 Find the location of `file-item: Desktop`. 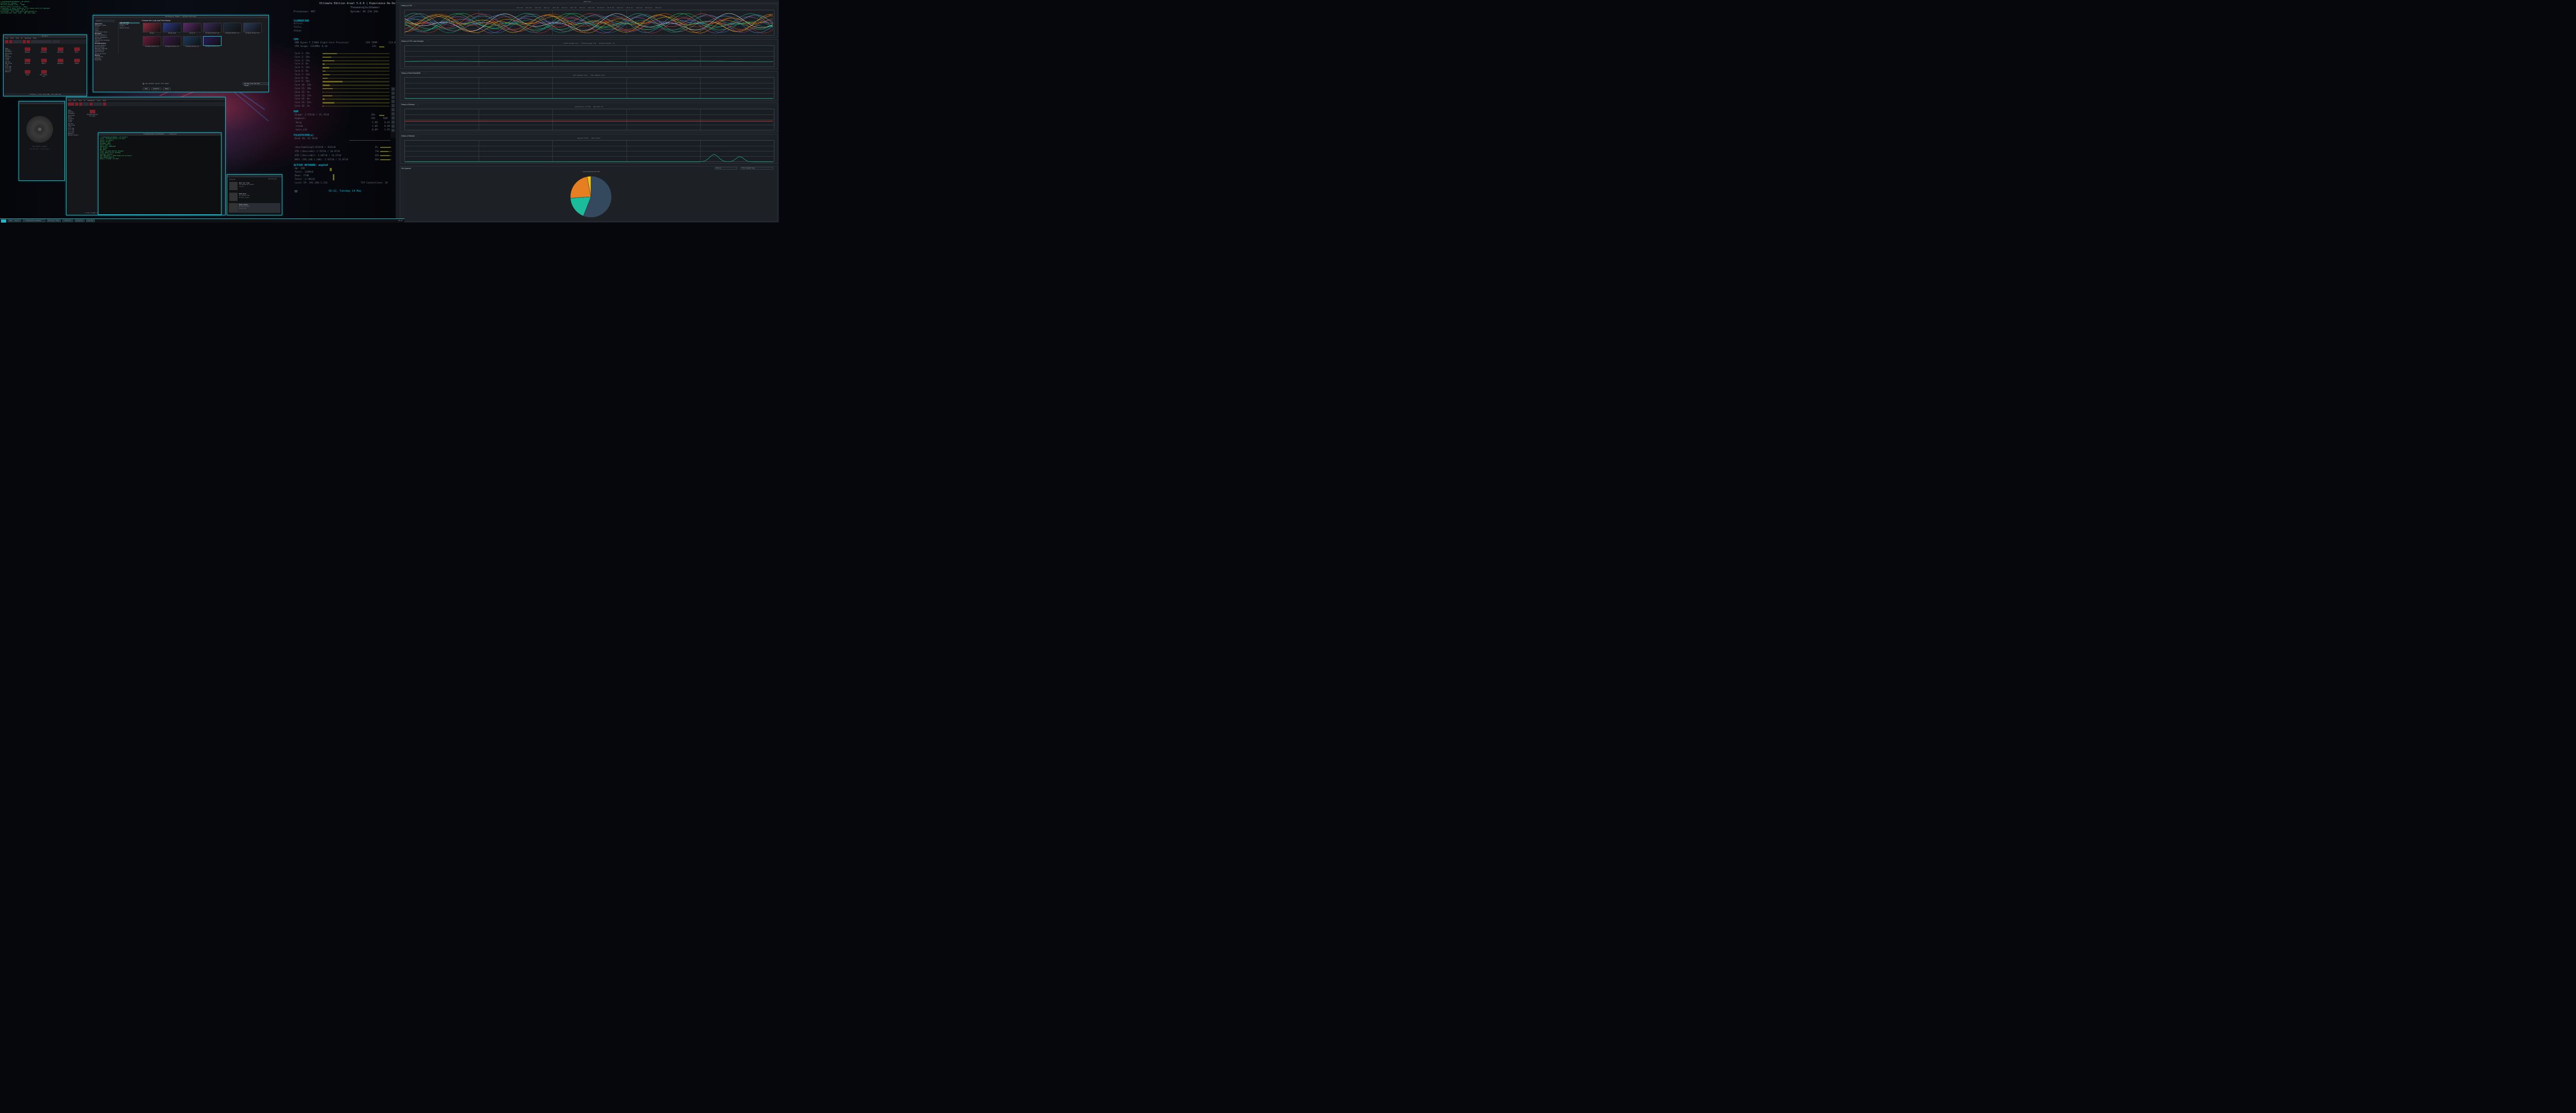

file-item: Desktop is located at coordinates (27, 50).